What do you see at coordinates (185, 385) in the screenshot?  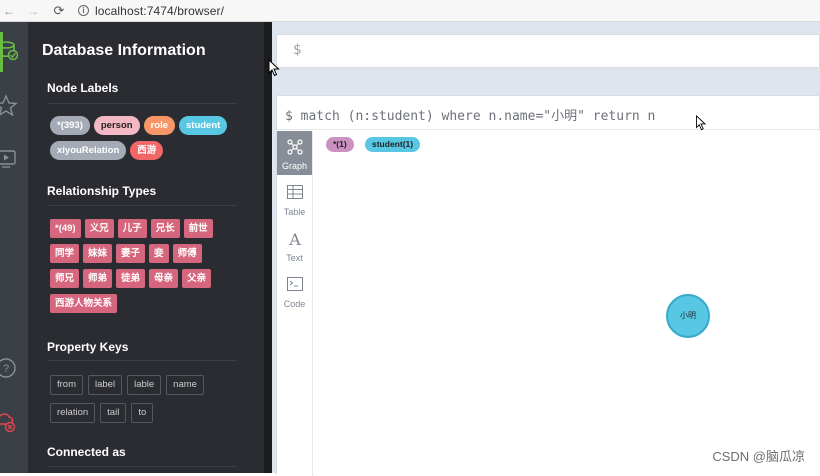 I see `property-key-chip: name` at bounding box center [185, 385].